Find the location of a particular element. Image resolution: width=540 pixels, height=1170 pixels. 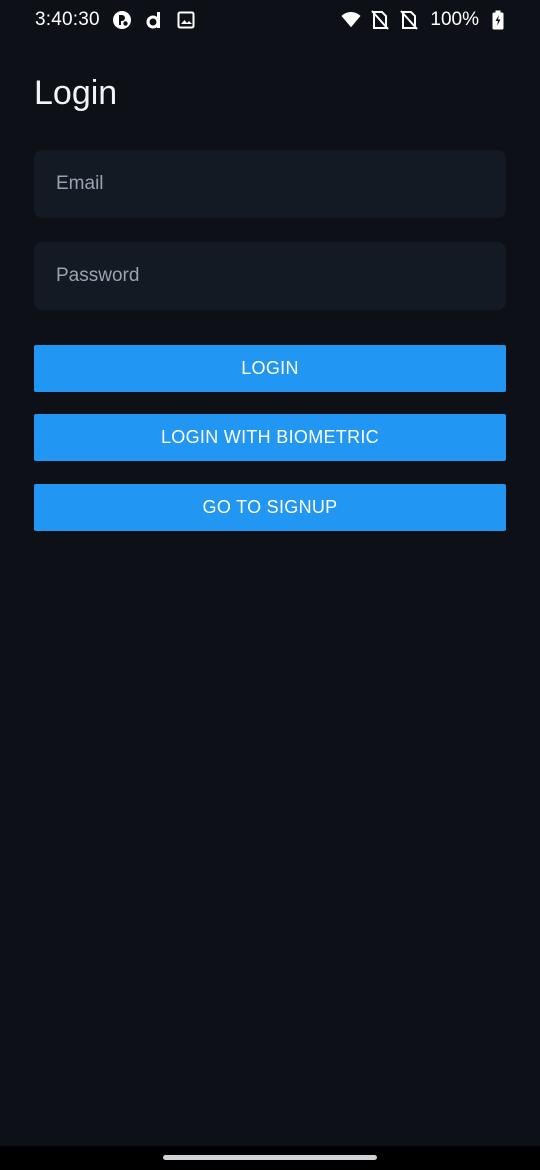

status-bar: 3:40:30 100% is located at coordinates (270, 20).